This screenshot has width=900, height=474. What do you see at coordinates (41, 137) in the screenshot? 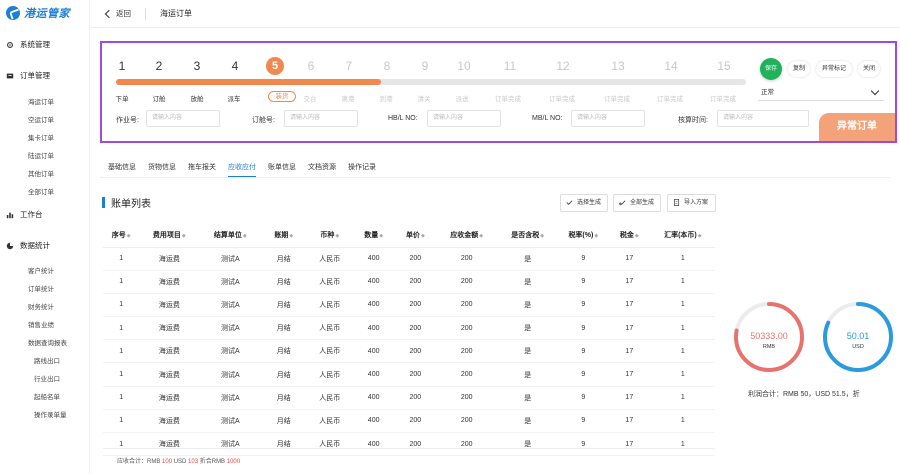
I see `sidebar-item-truck-order: 集卡订单` at bounding box center [41, 137].